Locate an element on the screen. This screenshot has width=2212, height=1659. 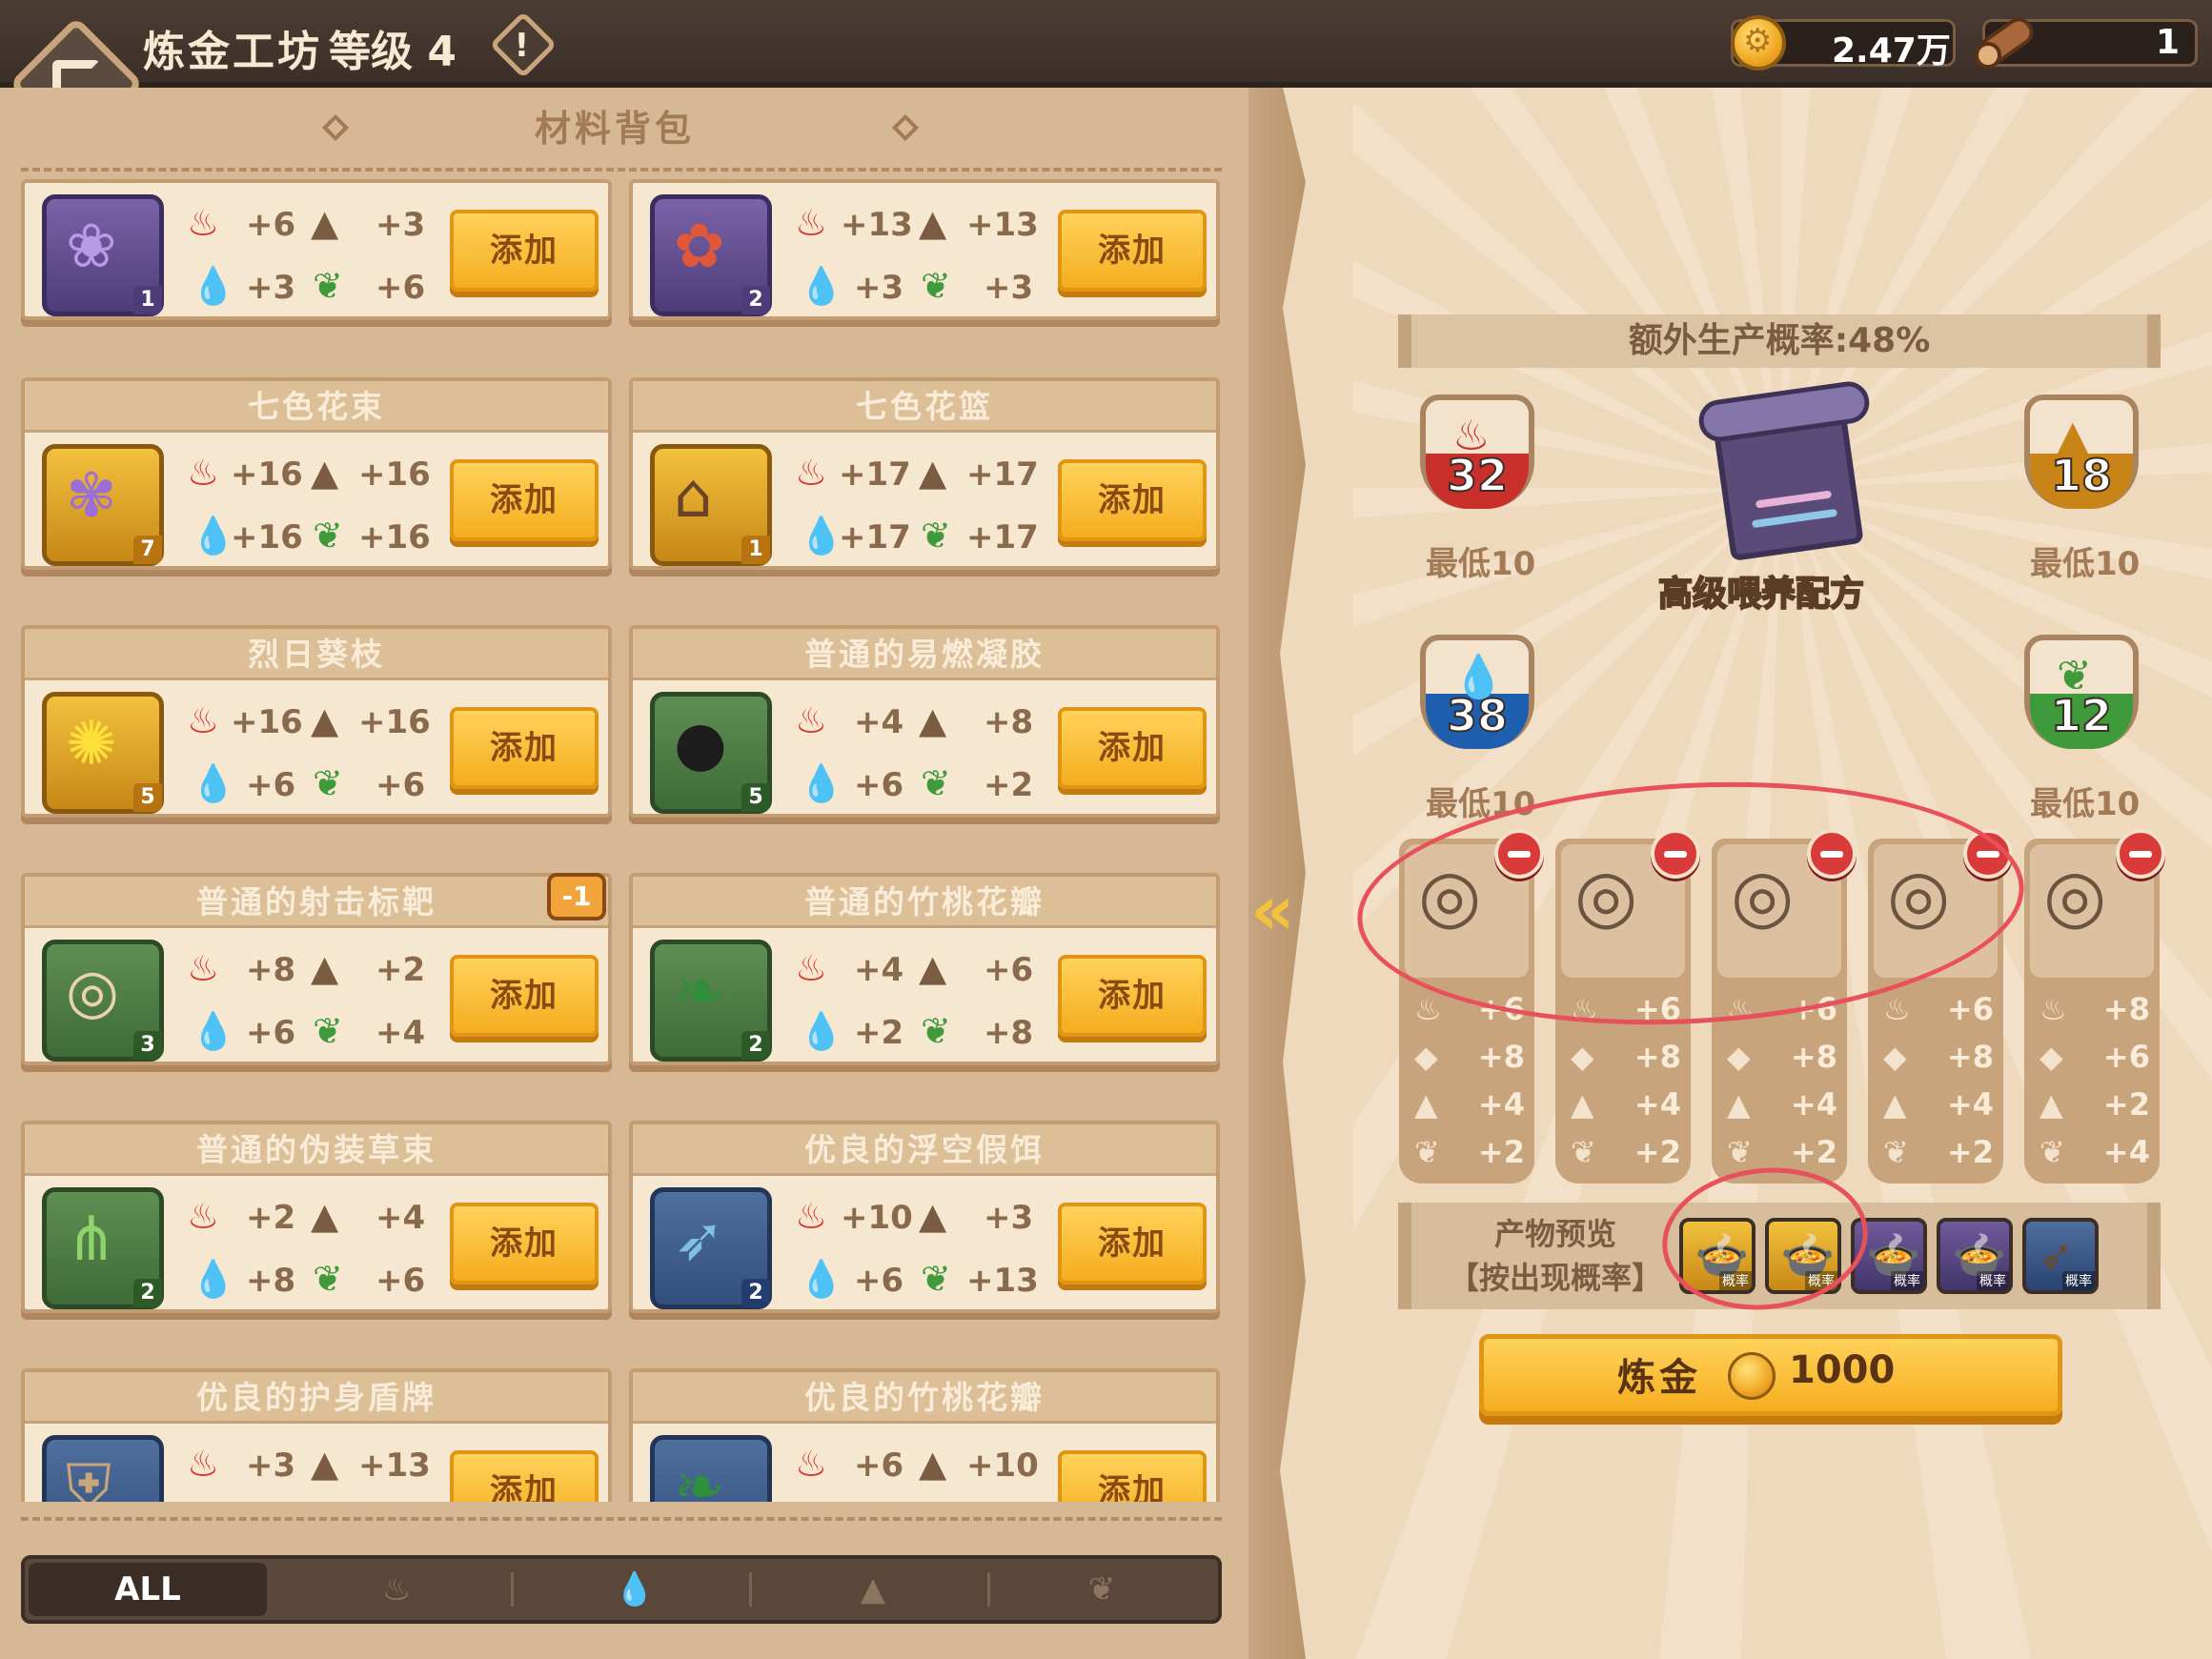
leaf-stat: +3 is located at coordinates (1009, 288).